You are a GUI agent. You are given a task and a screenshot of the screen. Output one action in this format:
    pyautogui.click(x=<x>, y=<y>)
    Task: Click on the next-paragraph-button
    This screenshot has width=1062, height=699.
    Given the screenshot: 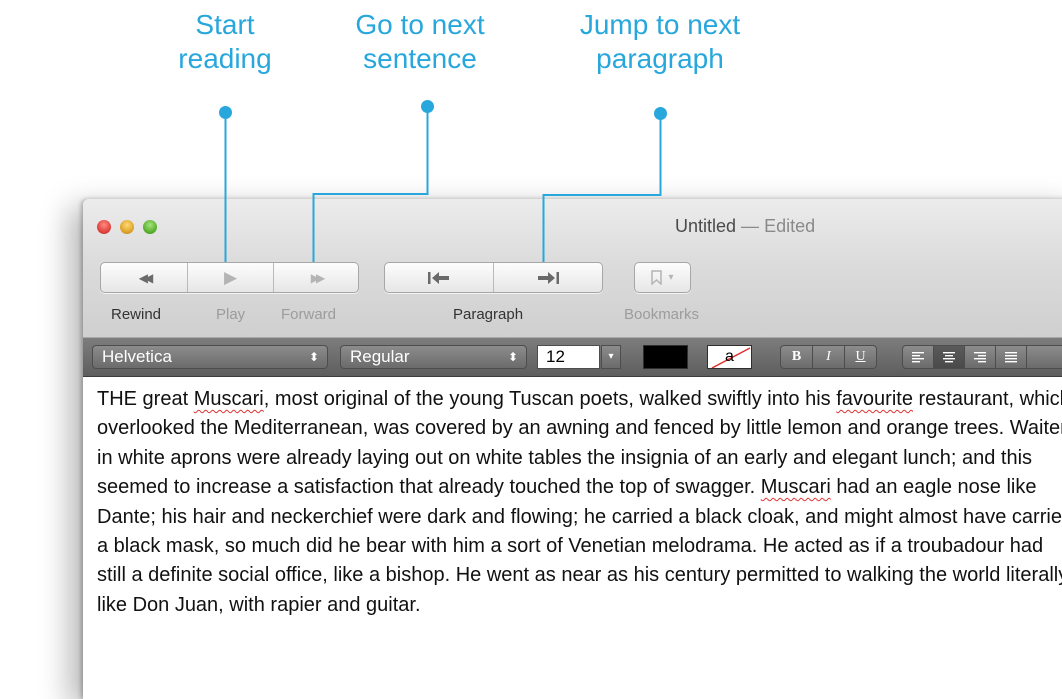 What is the action you would take?
    pyautogui.click(x=548, y=277)
    